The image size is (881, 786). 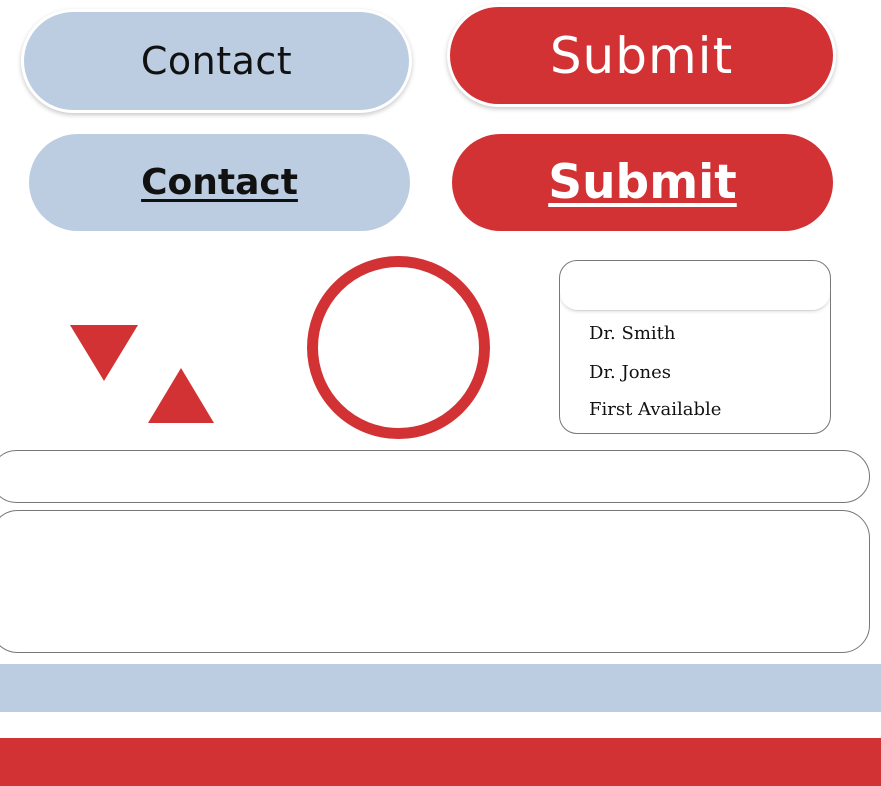 What do you see at coordinates (181, 395) in the screenshot?
I see `triangle-up-icon` at bounding box center [181, 395].